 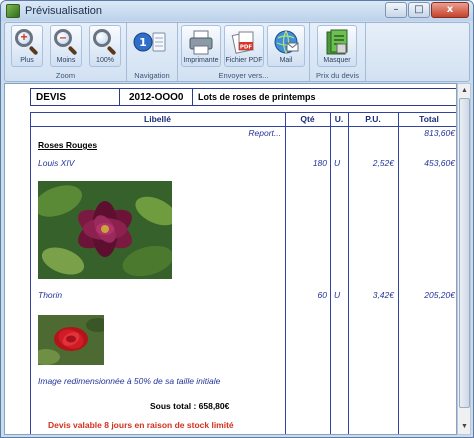 I want to click on title-bar: Prévisualisation – □ x, so click(x=237, y=11).